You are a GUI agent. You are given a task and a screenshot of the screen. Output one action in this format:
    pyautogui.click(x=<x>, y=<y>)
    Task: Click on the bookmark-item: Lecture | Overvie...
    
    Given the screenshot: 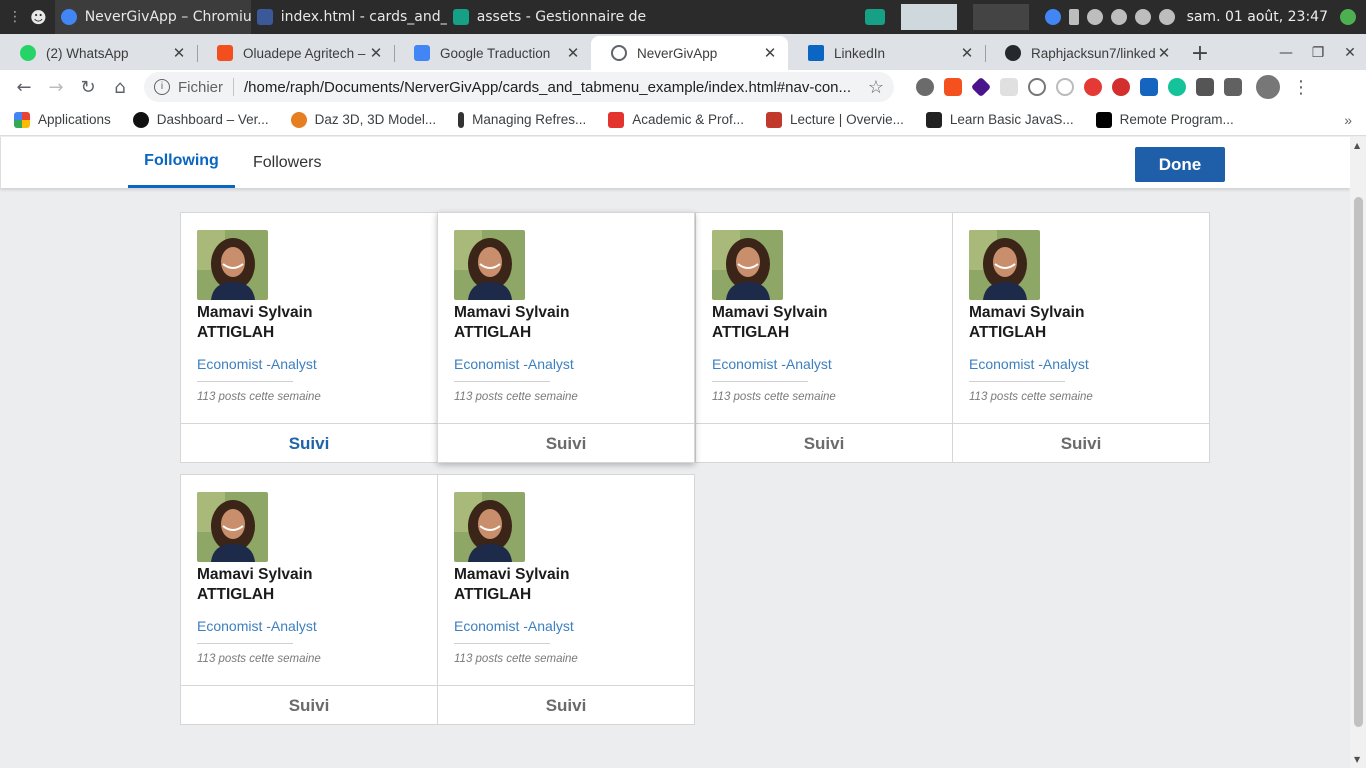 What is the action you would take?
    pyautogui.click(x=835, y=119)
    